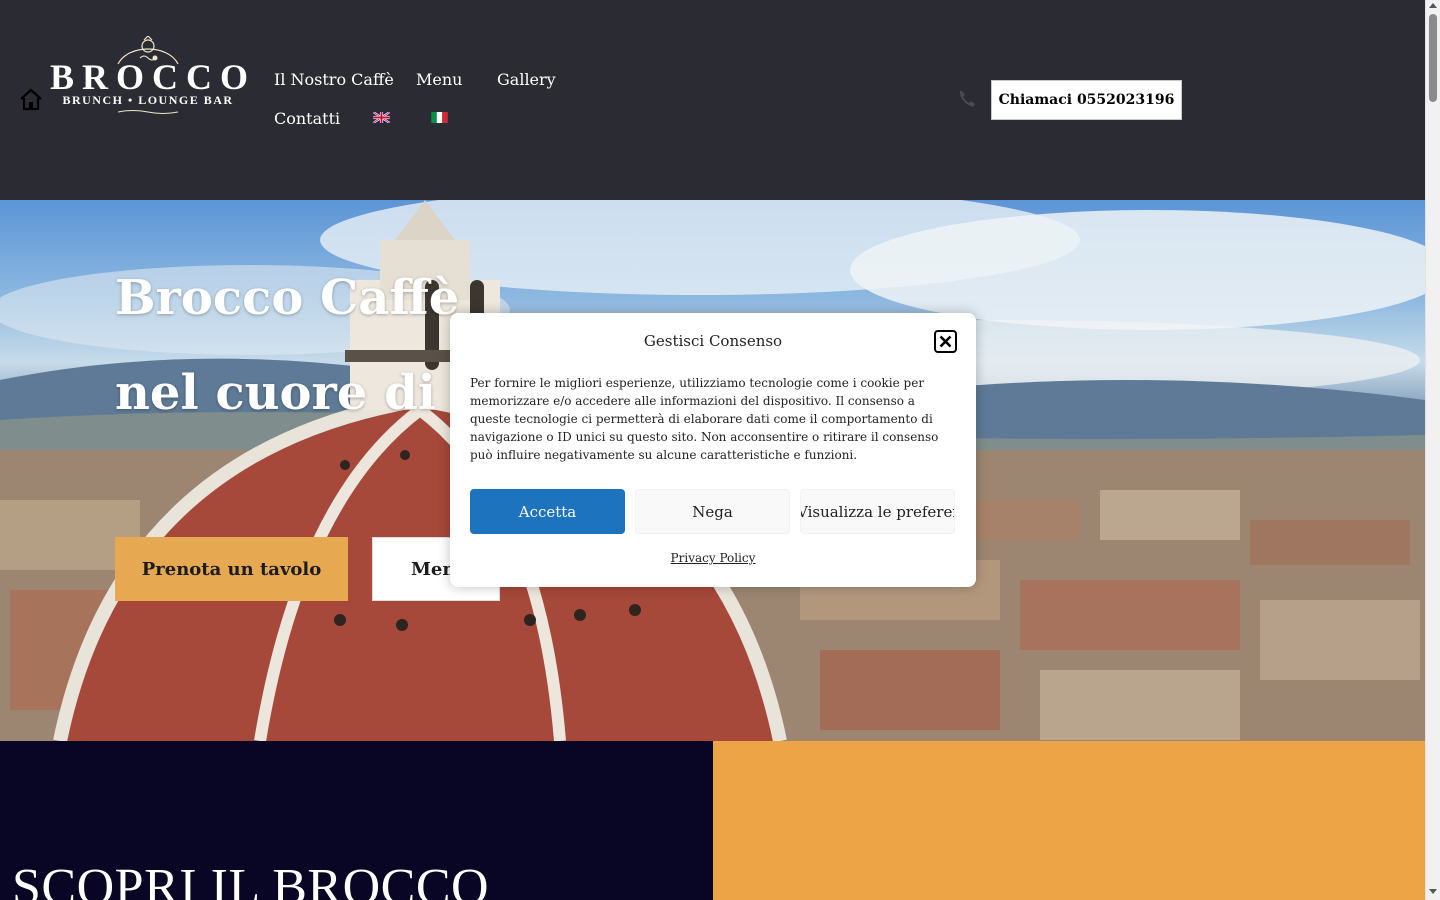 The width and height of the screenshot is (1440, 900). Describe the element at coordinates (1433, 891) in the screenshot. I see `scroll-down-arrow-icon` at that location.